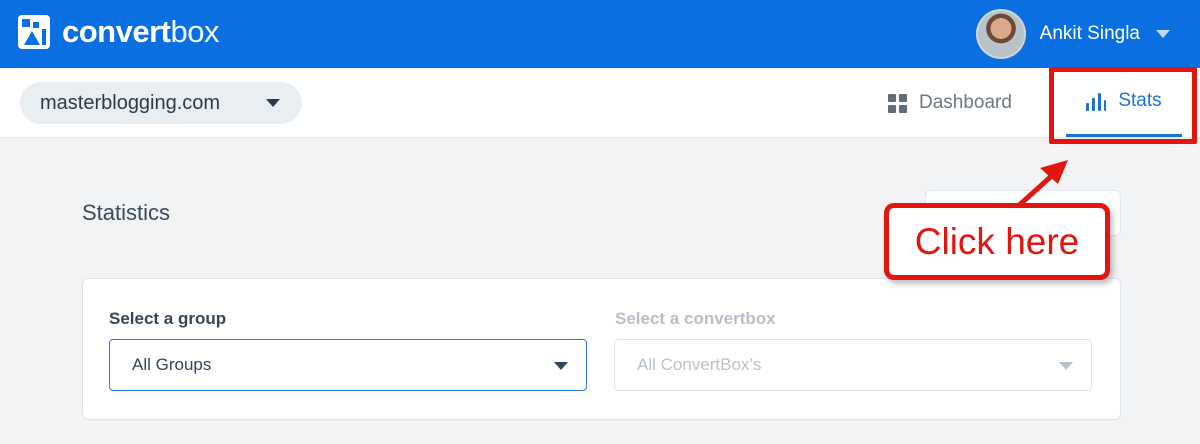 This screenshot has width=1200, height=444. What do you see at coordinates (348, 365) in the screenshot?
I see `group-select: All Groups` at bounding box center [348, 365].